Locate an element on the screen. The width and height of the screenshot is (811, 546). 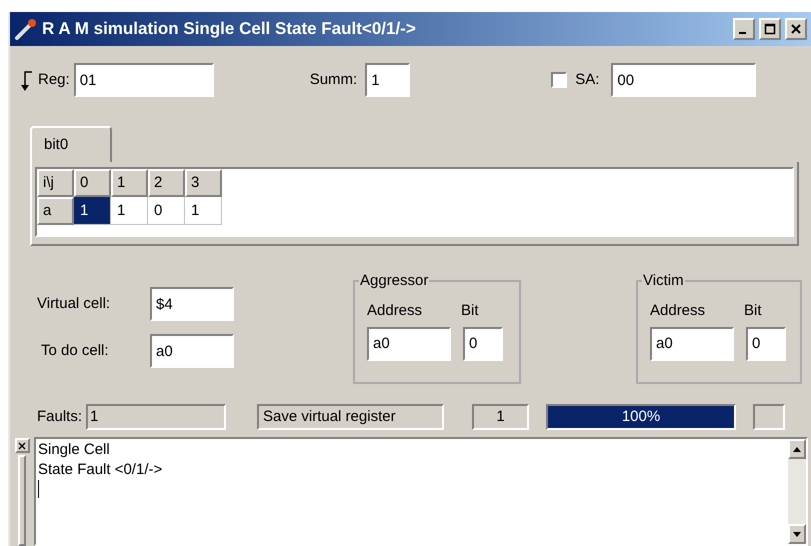
tab: bit0 is located at coordinates (71, 144).